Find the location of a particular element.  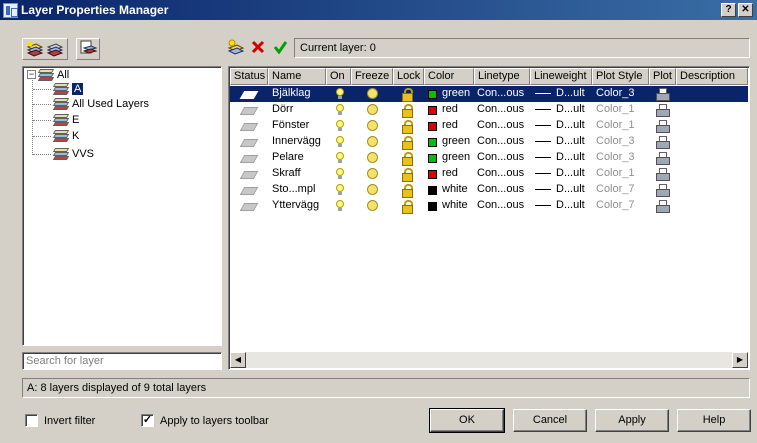

new-group-filter-icon is located at coordinates (55, 49).